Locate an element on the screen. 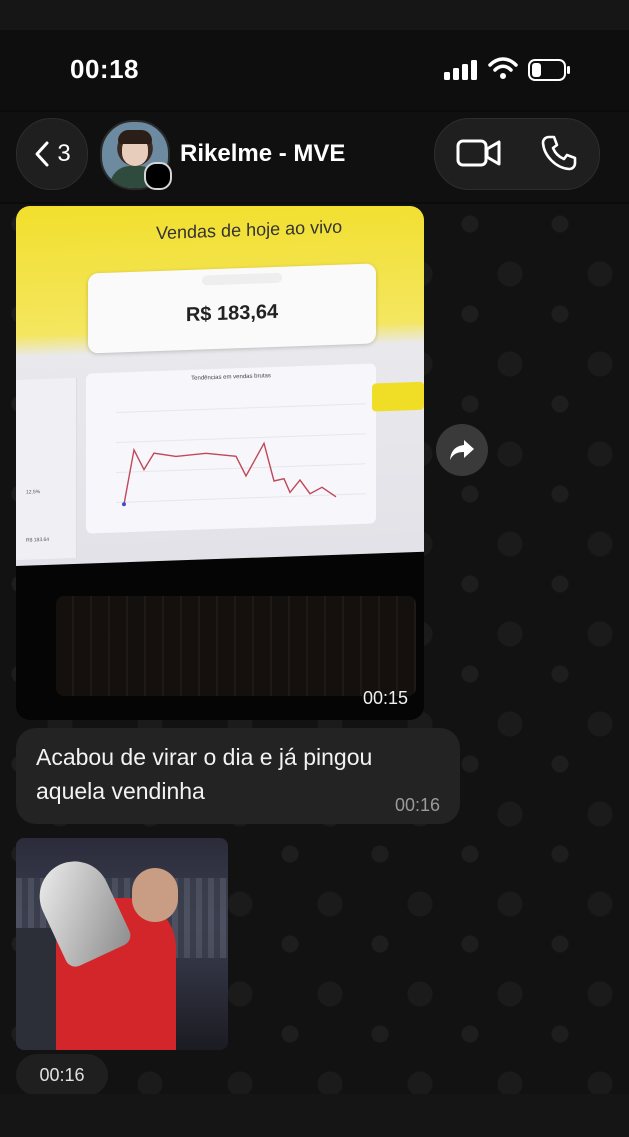 The image size is (629, 1137). status-time: 00:18 is located at coordinates (104, 69).